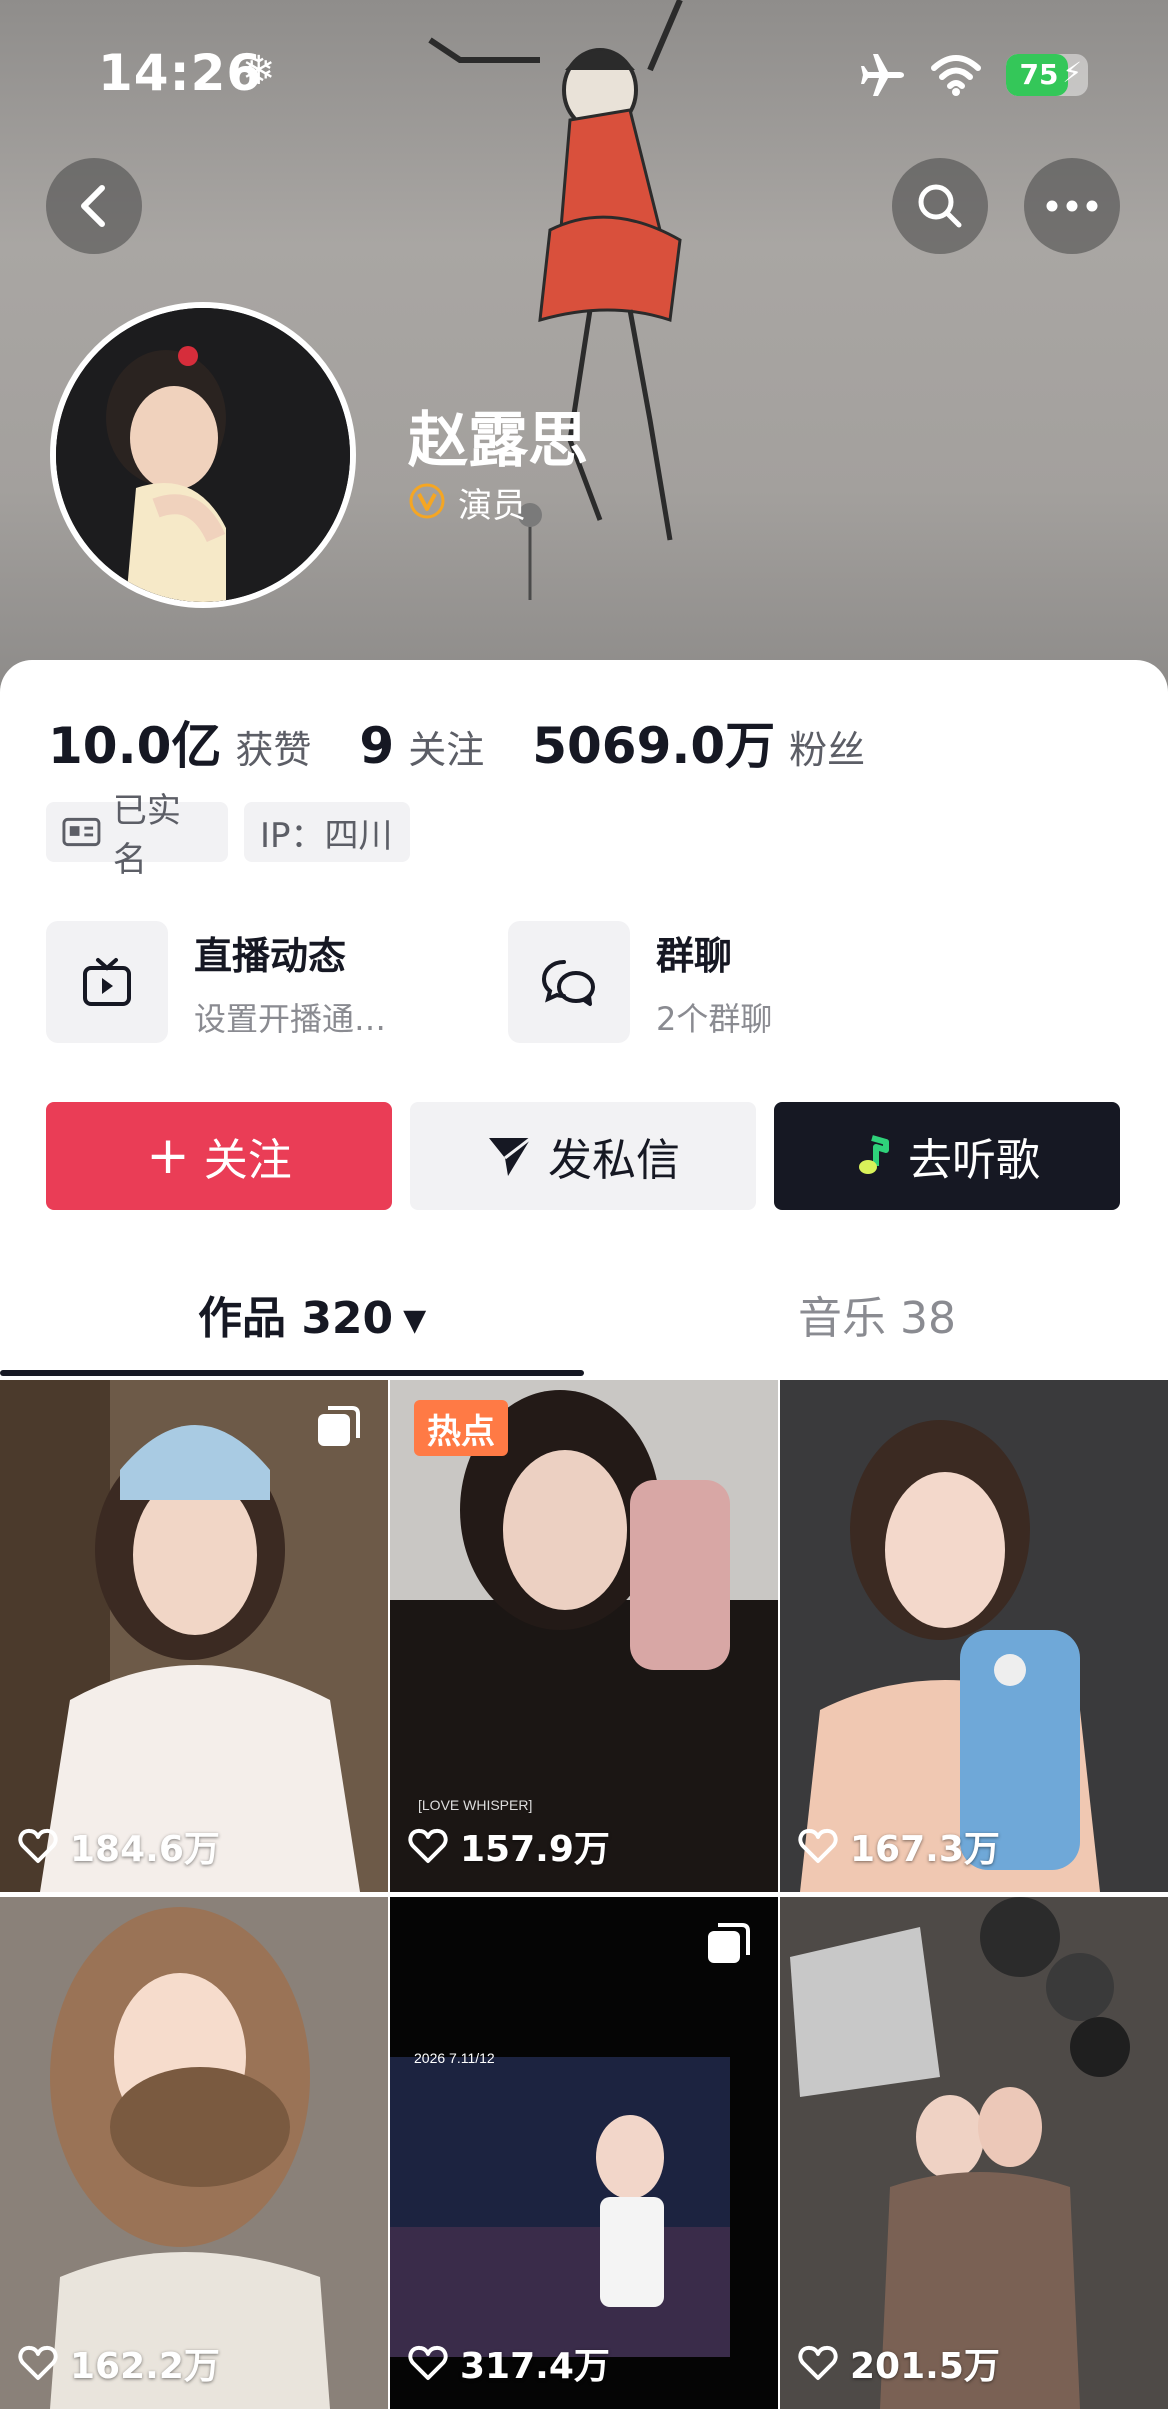 The height and width of the screenshot is (2409, 1168). Describe the element at coordinates (415, 1320) in the screenshot. I see `caret-down-icon: ▼` at that location.